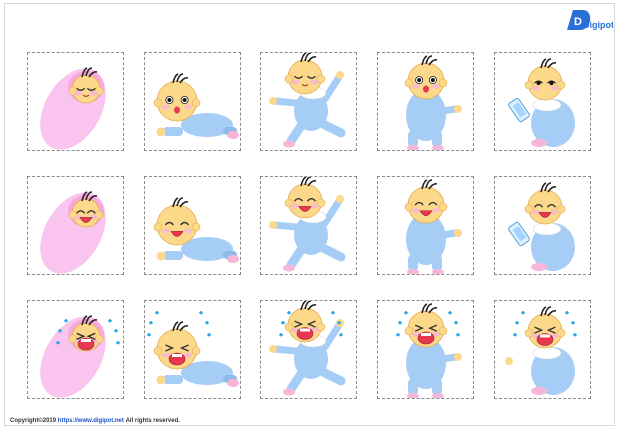 The image size is (620, 430). I want to click on site-link: https://www.digipot.net, so click(91, 421).